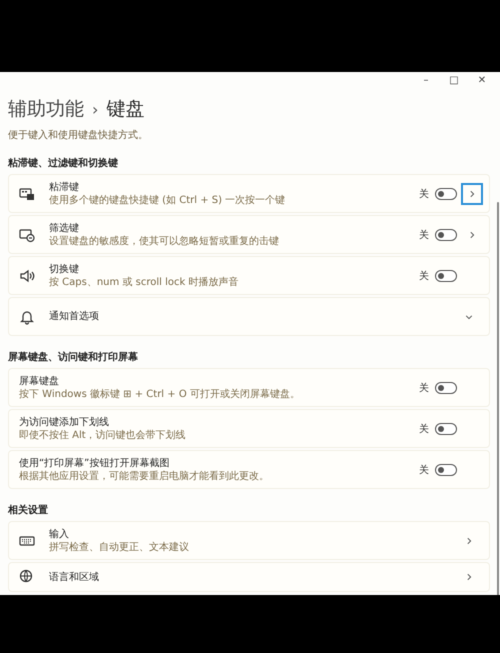 This screenshot has width=500, height=653. I want to click on settings-row: 粘滞键 使用多个键的键盘快捷键 (如 Ctrl + S) 一次按一个键 关, so click(249, 193).